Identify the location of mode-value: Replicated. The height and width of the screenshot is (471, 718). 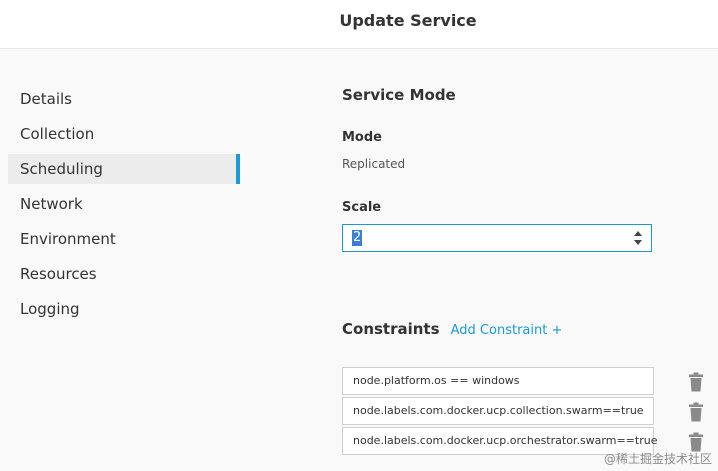
(374, 164).